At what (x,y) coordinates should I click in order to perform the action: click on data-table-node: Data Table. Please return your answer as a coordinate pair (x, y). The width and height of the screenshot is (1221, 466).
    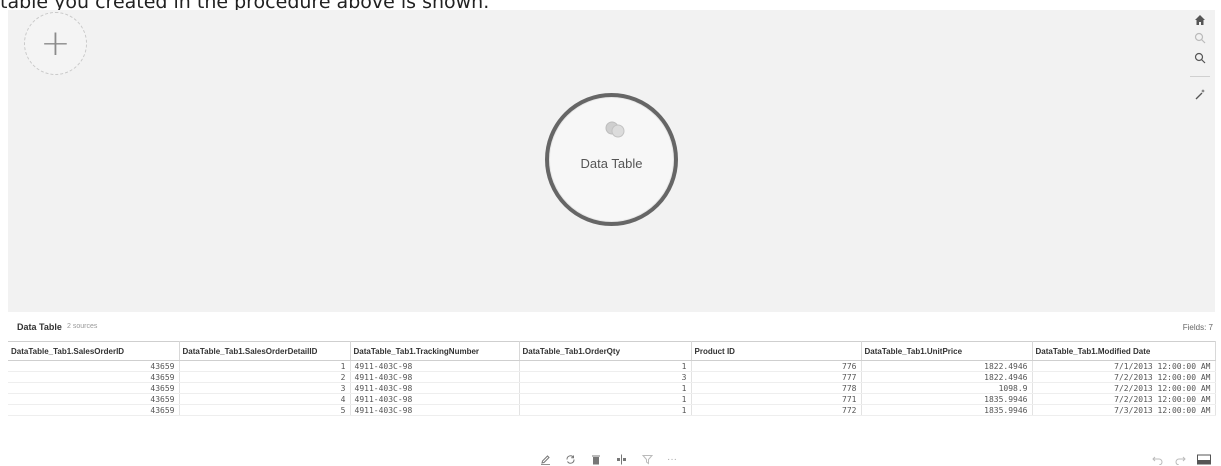
    Looking at the image, I should click on (611, 159).